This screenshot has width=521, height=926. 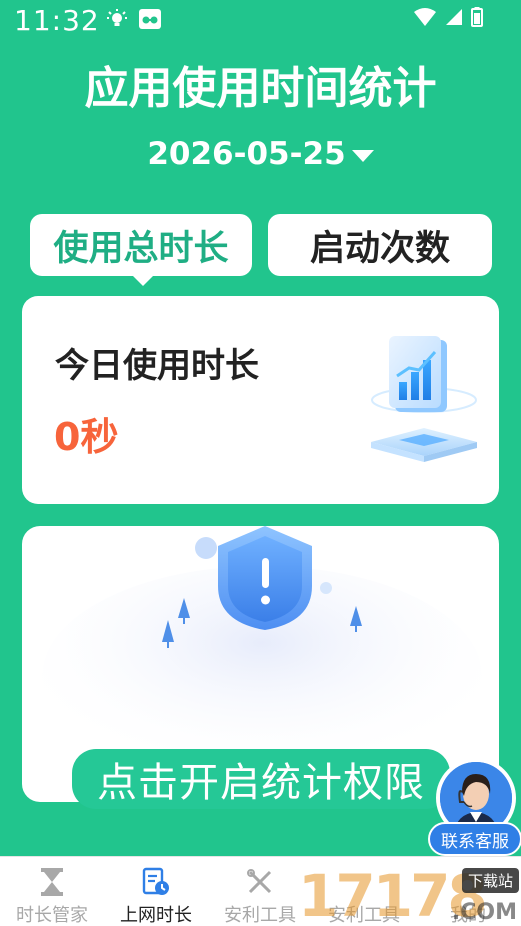 I want to click on chart-illustration-icon, so click(x=424, y=399).